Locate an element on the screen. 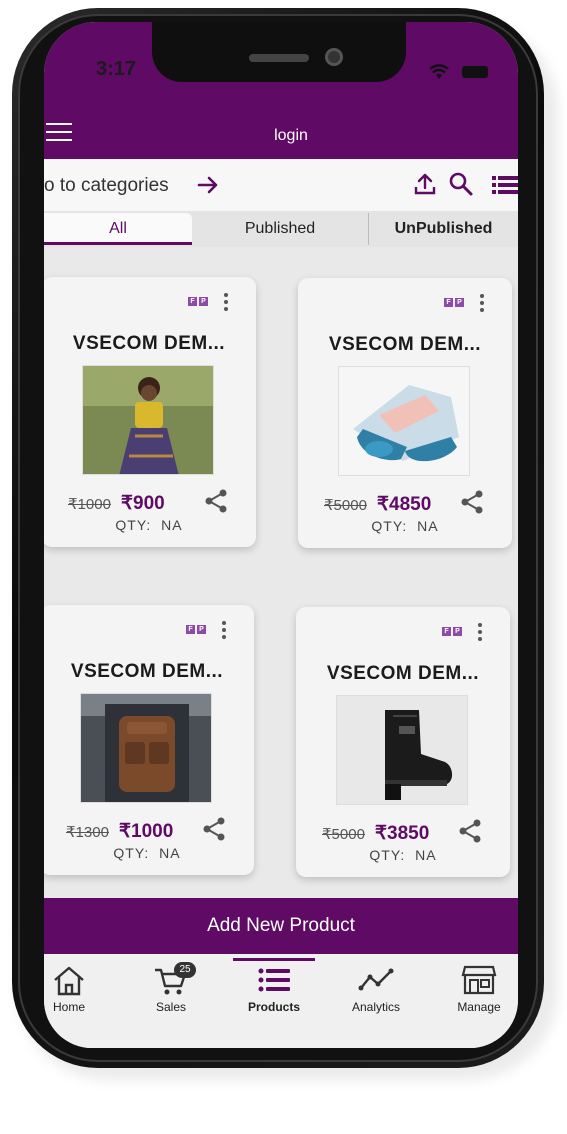 This screenshot has width=567, height=1134. nav-home: Home is located at coordinates (80, 1001).